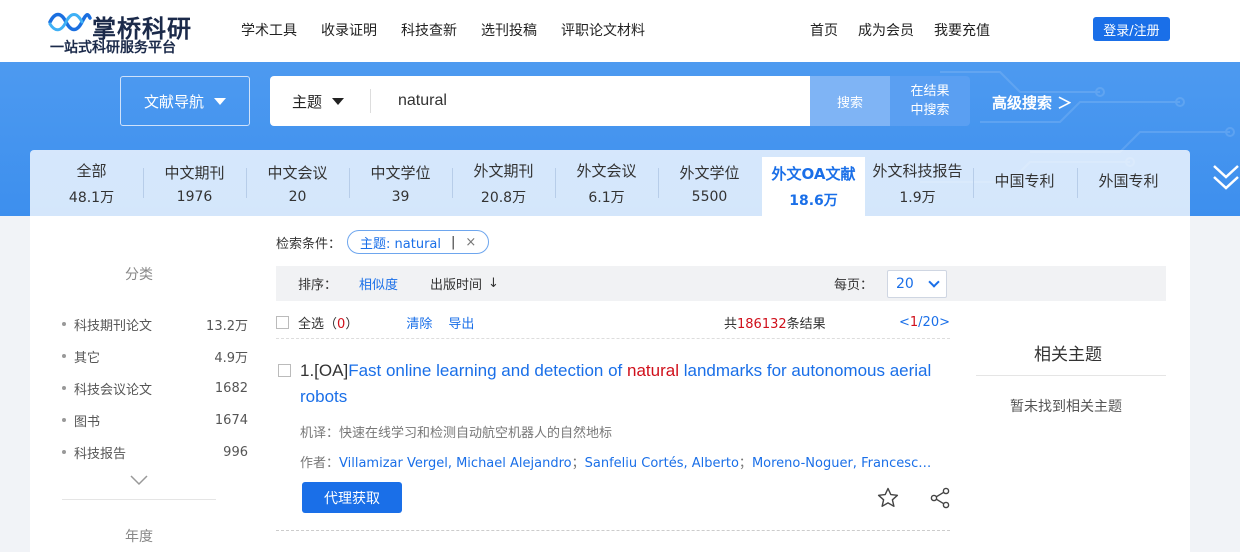 The height and width of the screenshot is (552, 1240). I want to click on search-in-results-line1: 在结果, so click(930, 91).